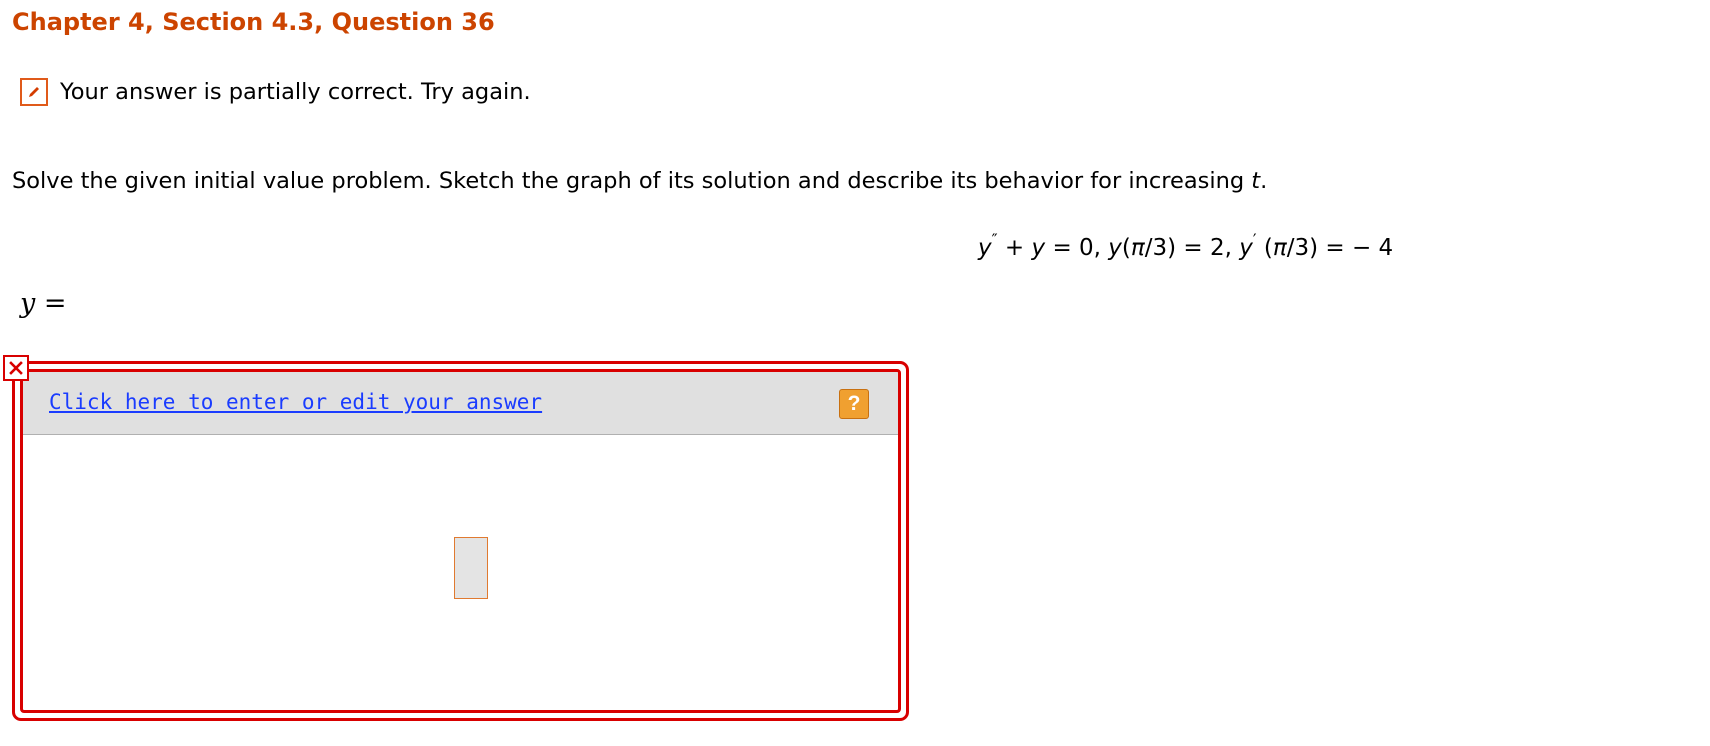 The width and height of the screenshot is (1710, 746). I want to click on answer-label: y =, so click(43, 303).